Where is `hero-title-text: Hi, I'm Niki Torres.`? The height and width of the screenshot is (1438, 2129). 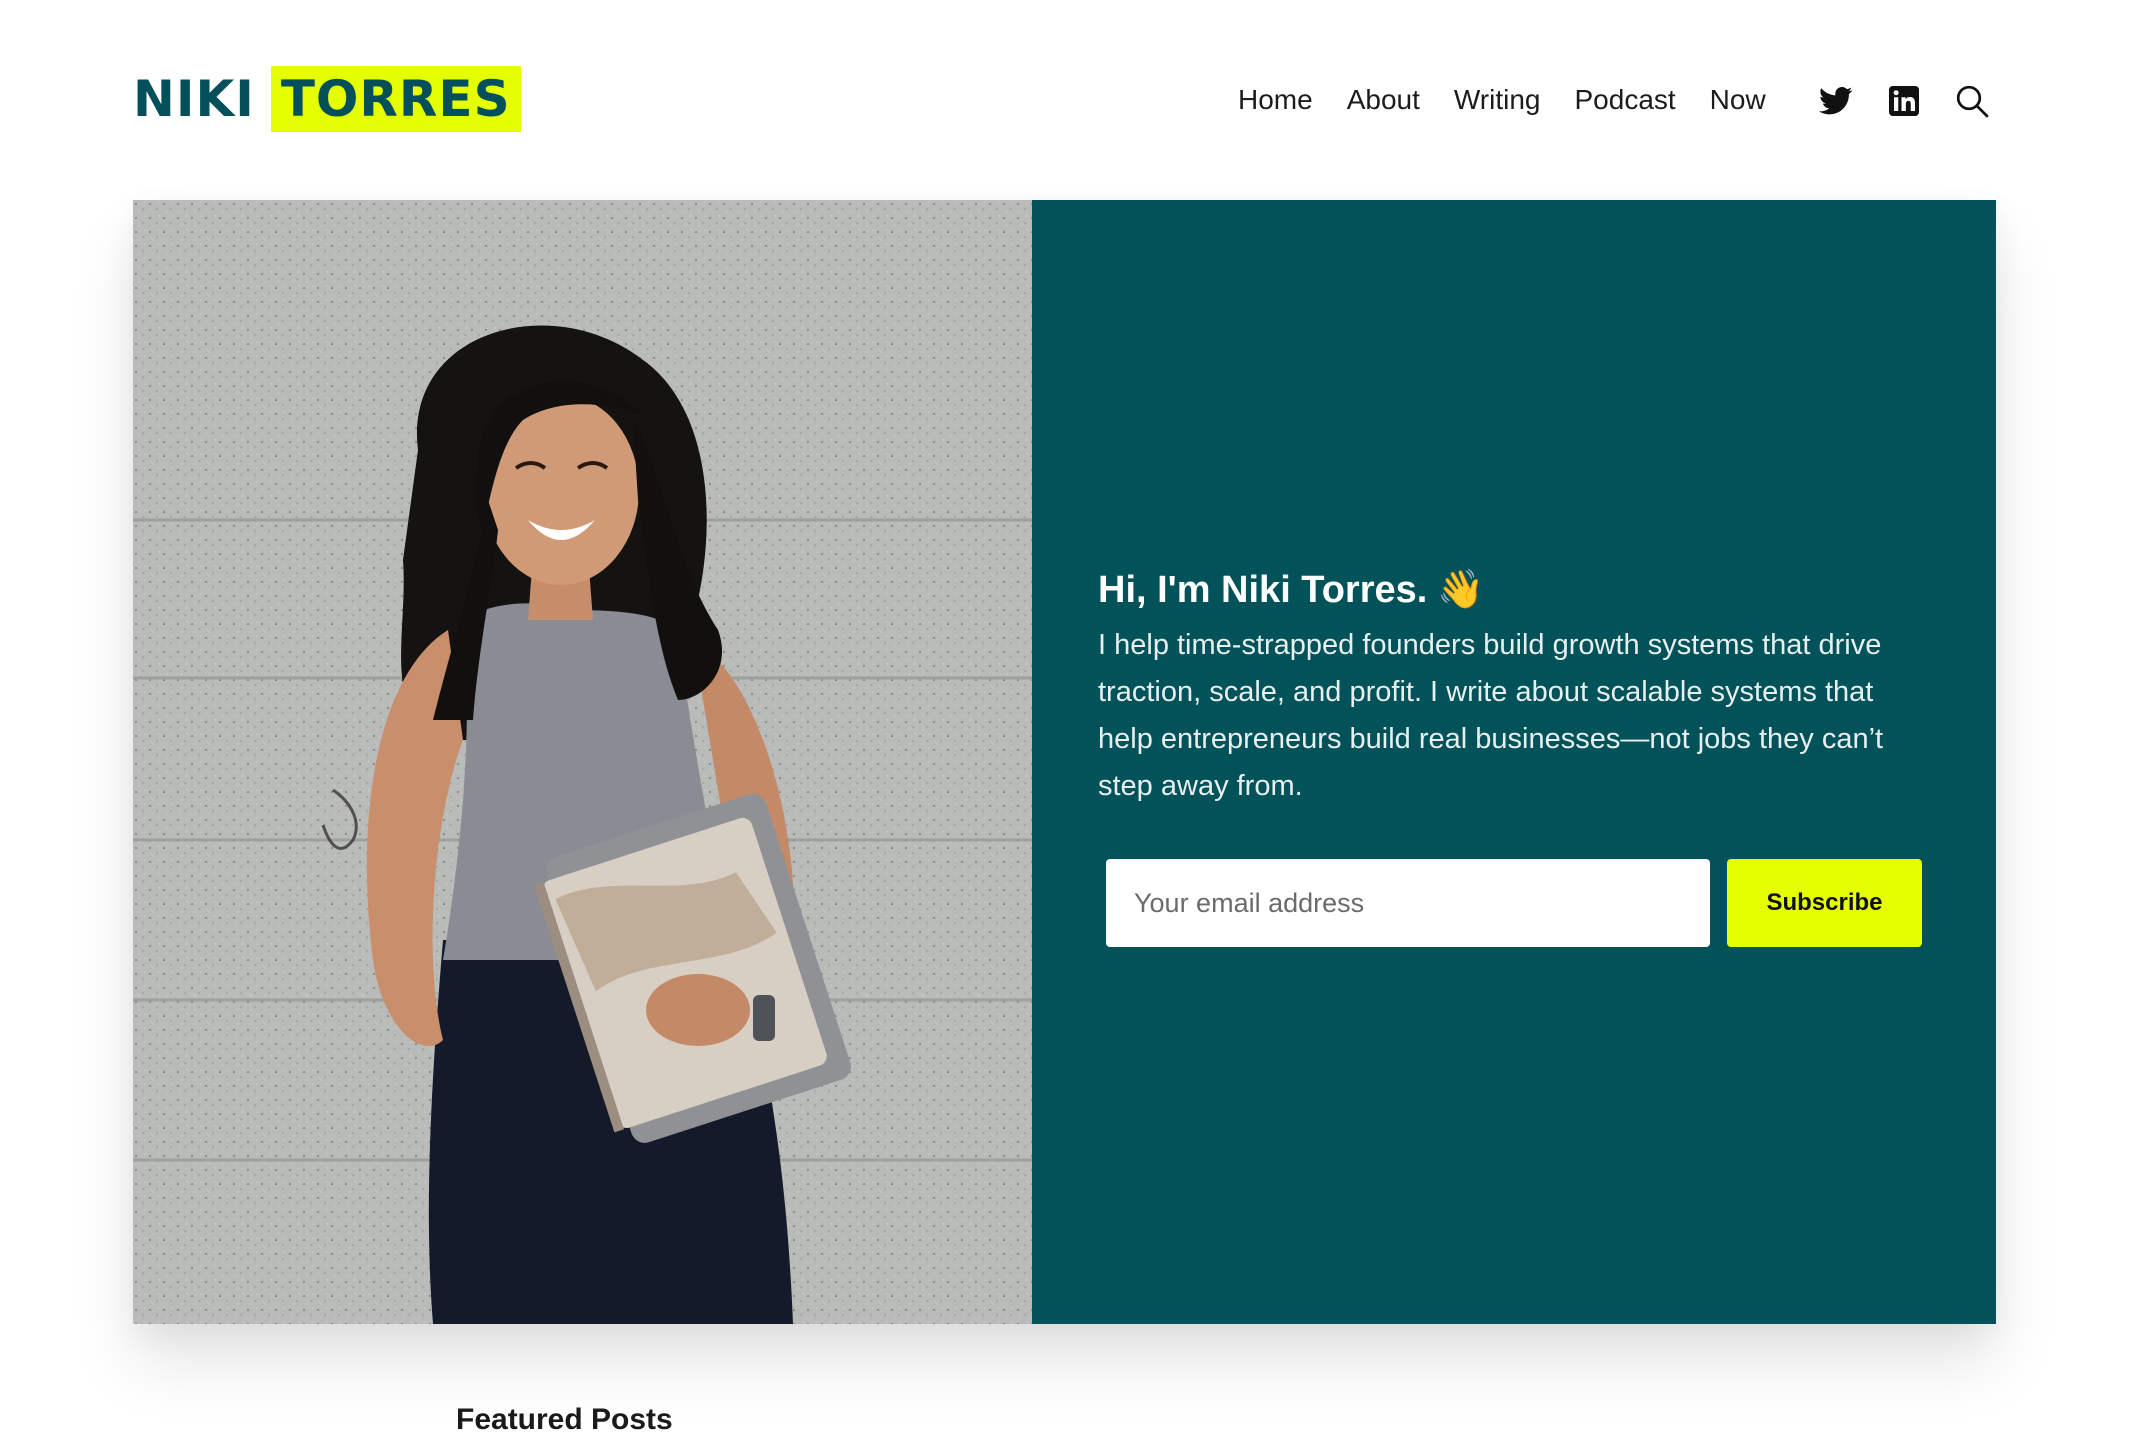
hero-title-text: Hi, I'm Niki Torres. is located at coordinates (1263, 590).